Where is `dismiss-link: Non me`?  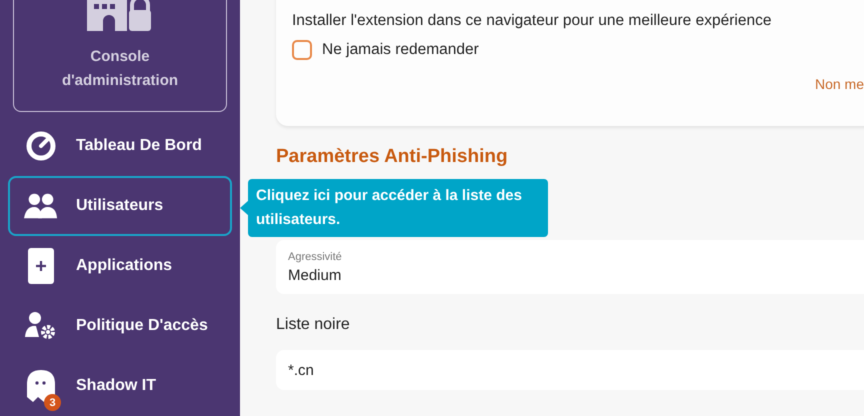 dismiss-link: Non me is located at coordinates (839, 84).